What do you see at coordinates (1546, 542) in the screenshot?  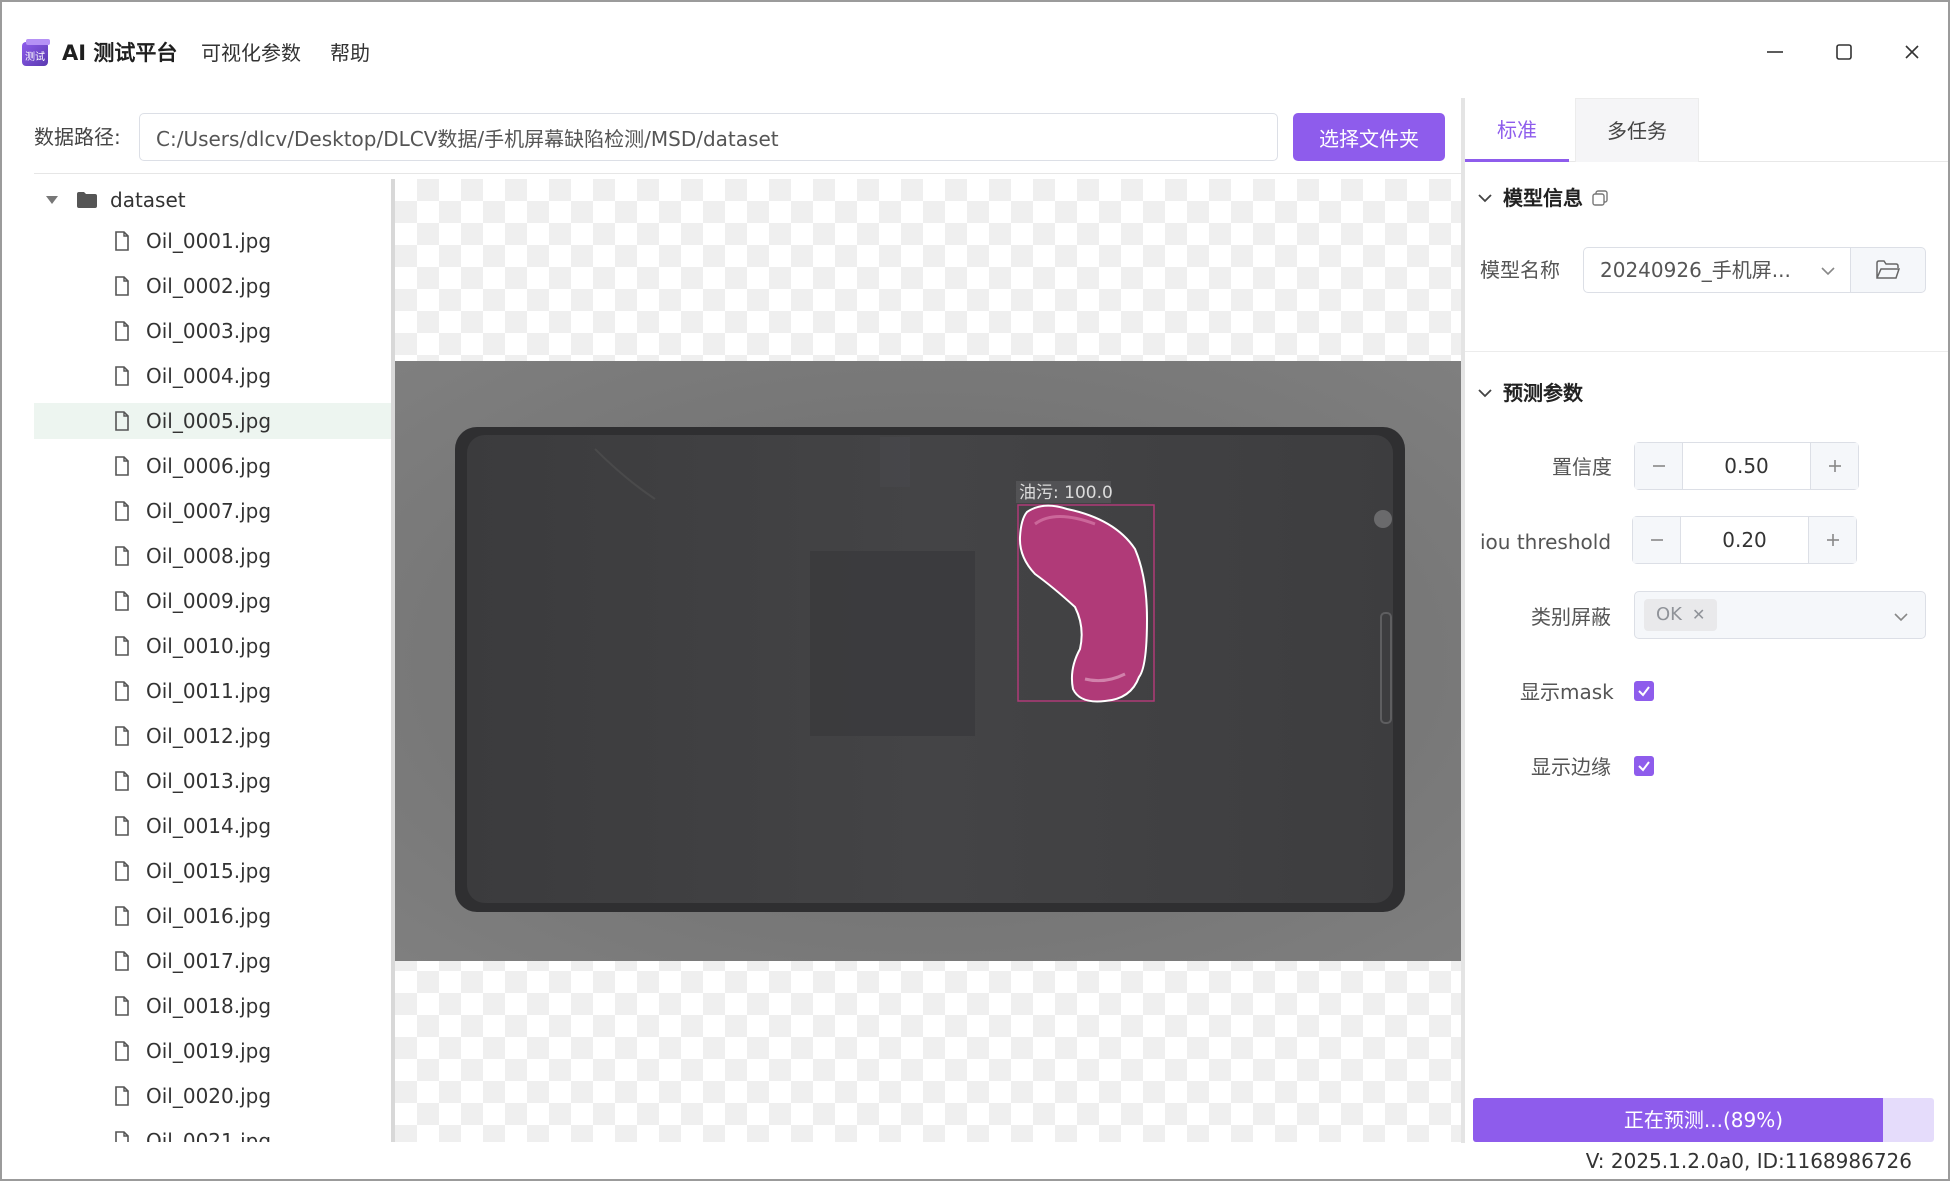 I see `iou-threshold-label: iou threshold` at bounding box center [1546, 542].